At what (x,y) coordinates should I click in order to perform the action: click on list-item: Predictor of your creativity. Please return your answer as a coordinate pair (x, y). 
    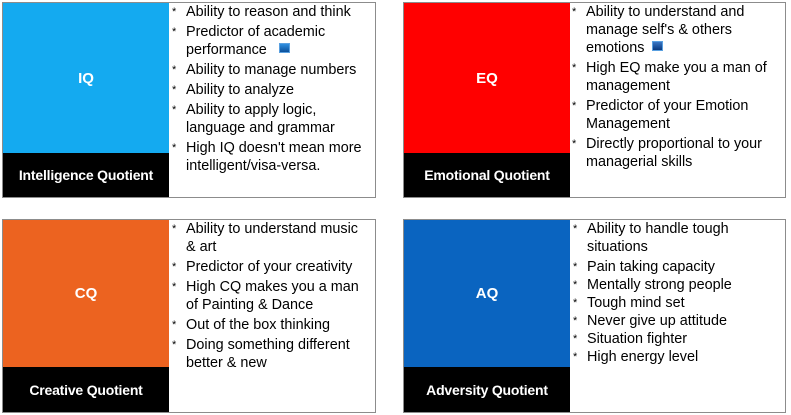
    Looking at the image, I should click on (271, 267).